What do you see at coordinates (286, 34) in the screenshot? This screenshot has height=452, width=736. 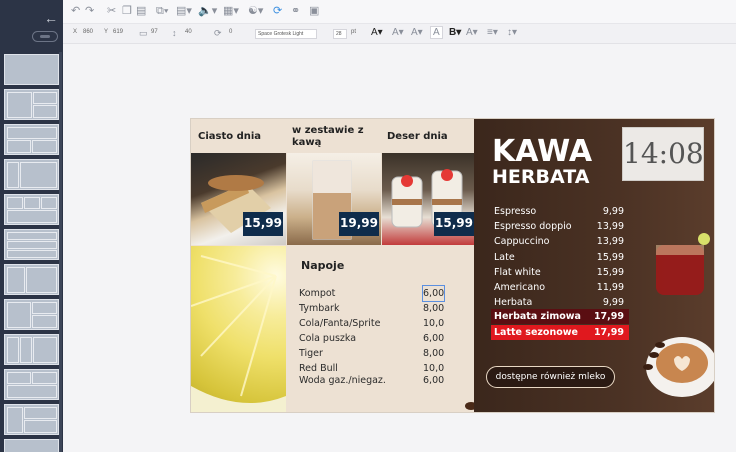 I see `font-family-select: Space Grotesk Light` at bounding box center [286, 34].